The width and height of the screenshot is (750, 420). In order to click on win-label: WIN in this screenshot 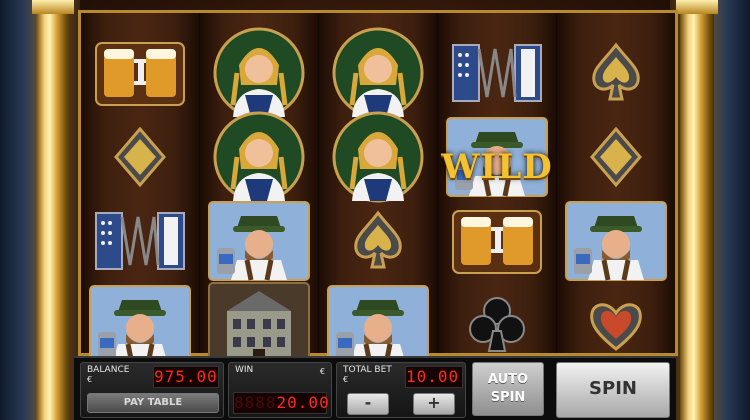, I will do `click(244, 370)`.